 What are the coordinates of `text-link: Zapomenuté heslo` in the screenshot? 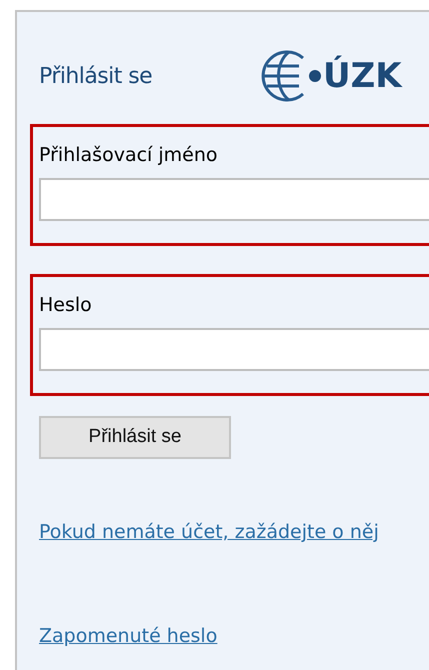 It's located at (214, 636).